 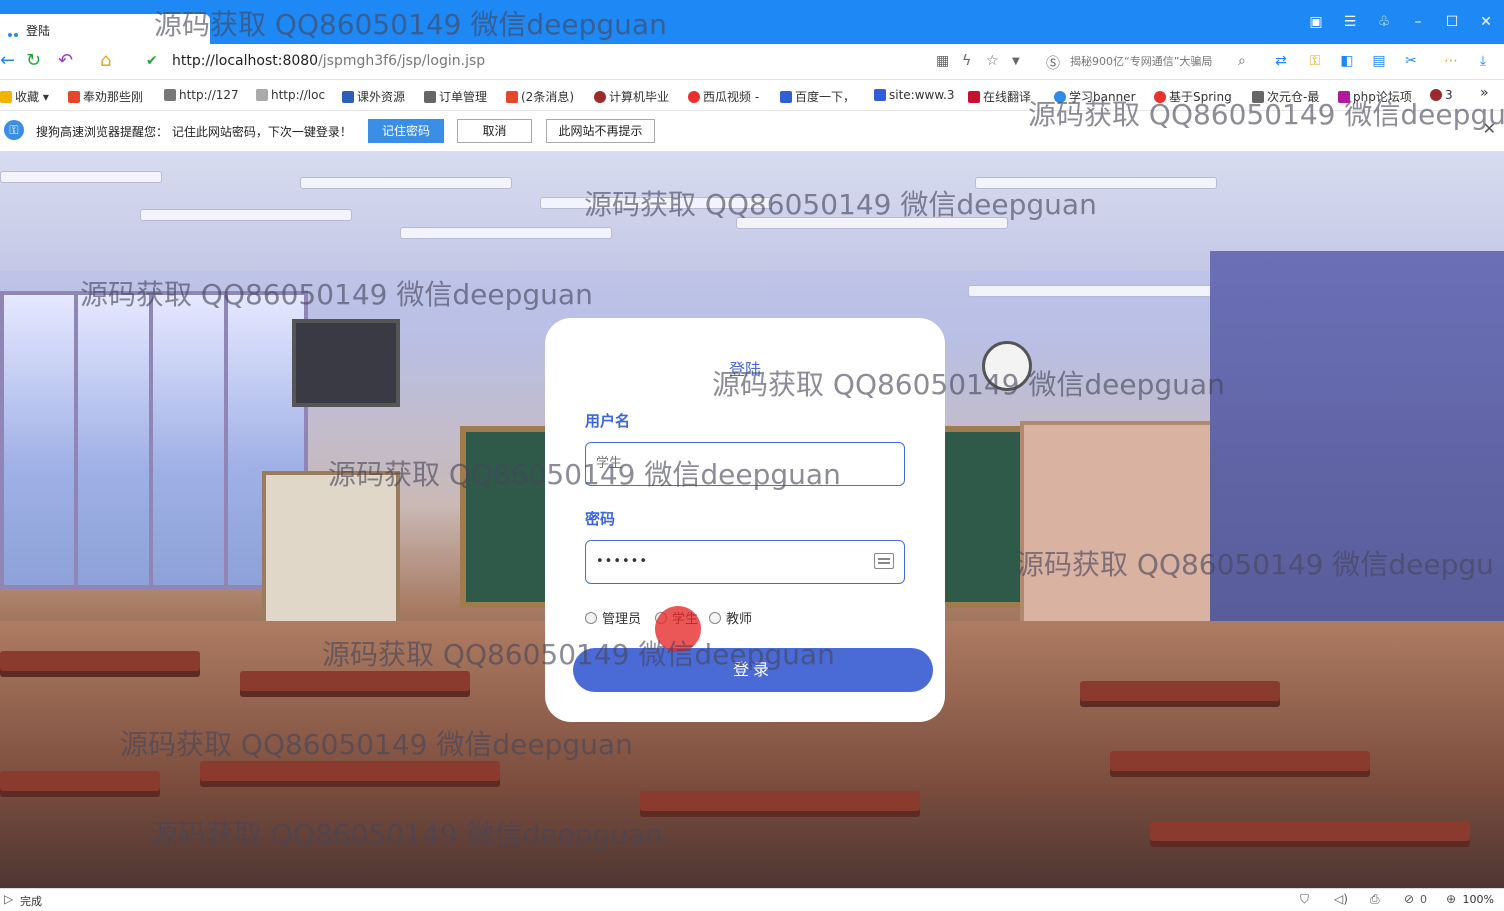 What do you see at coordinates (1375, 899) in the screenshot?
I see `print-icon: ⎙` at bounding box center [1375, 899].